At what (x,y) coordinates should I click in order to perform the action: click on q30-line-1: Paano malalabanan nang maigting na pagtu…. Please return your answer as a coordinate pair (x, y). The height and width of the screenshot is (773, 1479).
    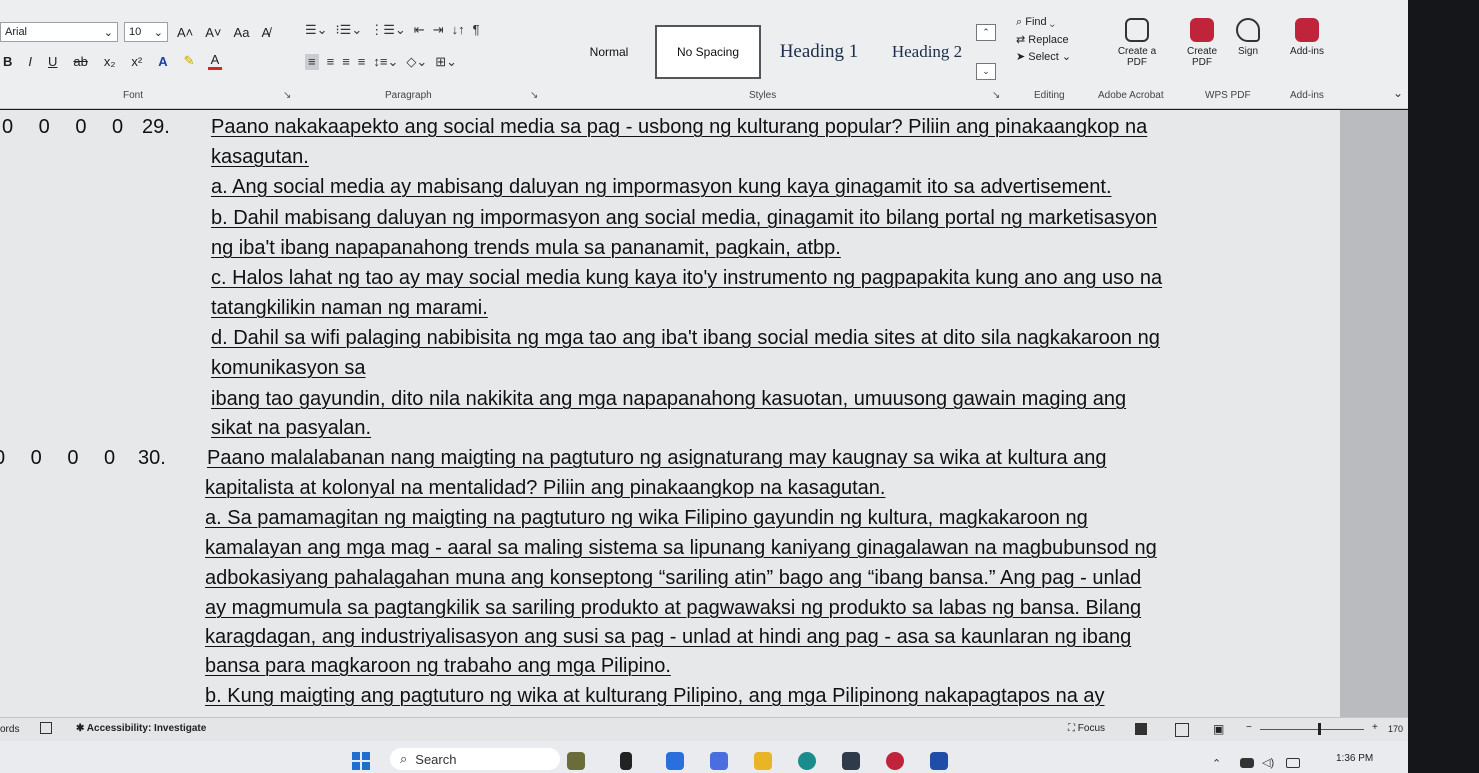
    Looking at the image, I should click on (657, 458).